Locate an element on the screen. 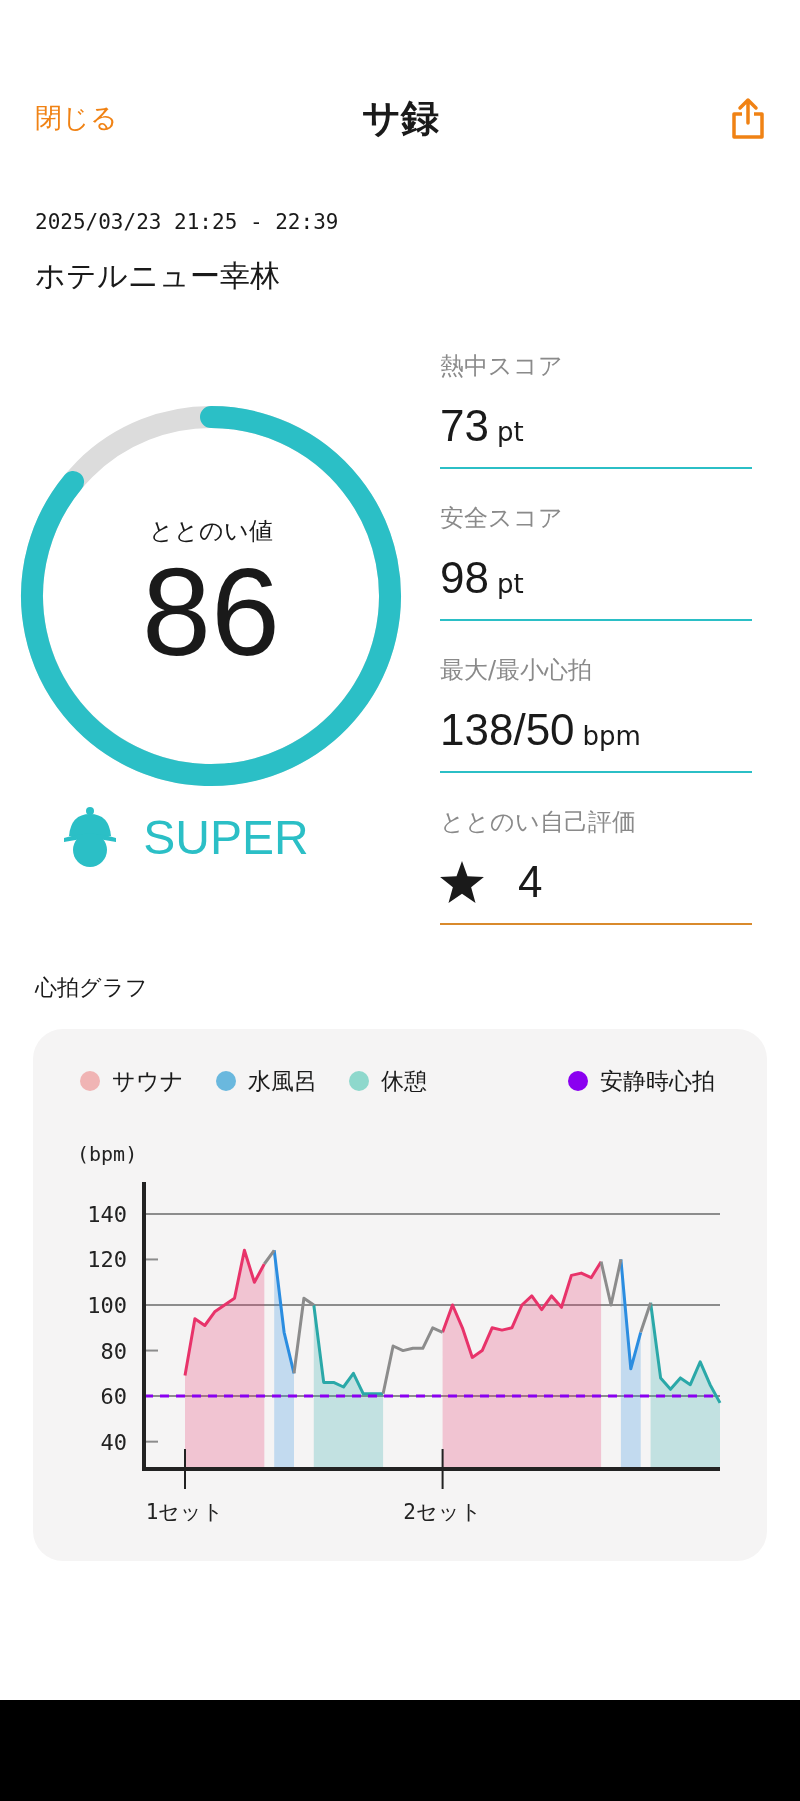  legend-label: 休憩 is located at coordinates (404, 1081).